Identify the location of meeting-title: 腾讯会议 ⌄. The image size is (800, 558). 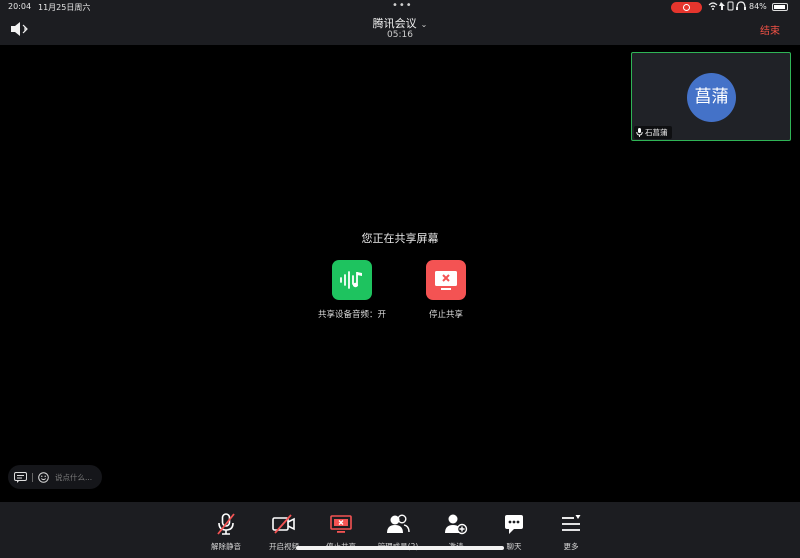
(400, 23).